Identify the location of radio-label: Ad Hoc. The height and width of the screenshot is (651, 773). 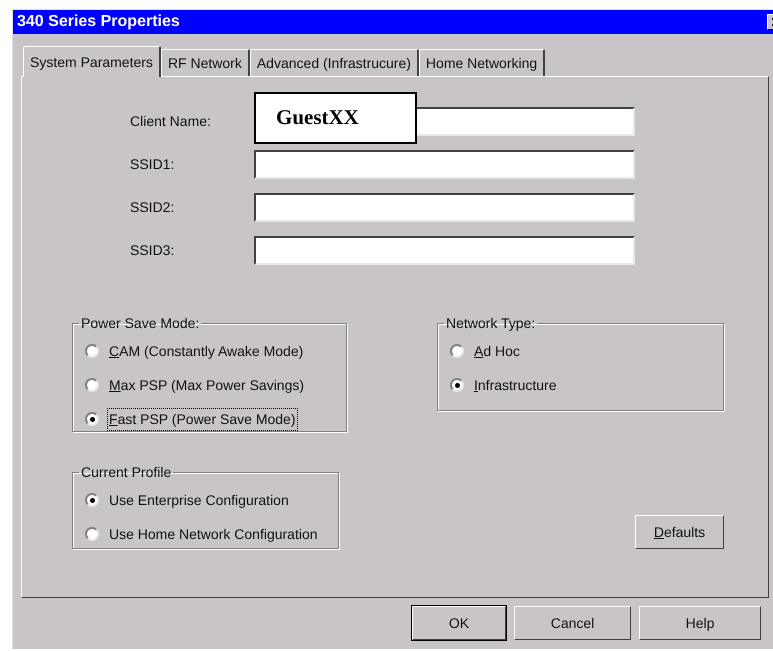
(497, 351).